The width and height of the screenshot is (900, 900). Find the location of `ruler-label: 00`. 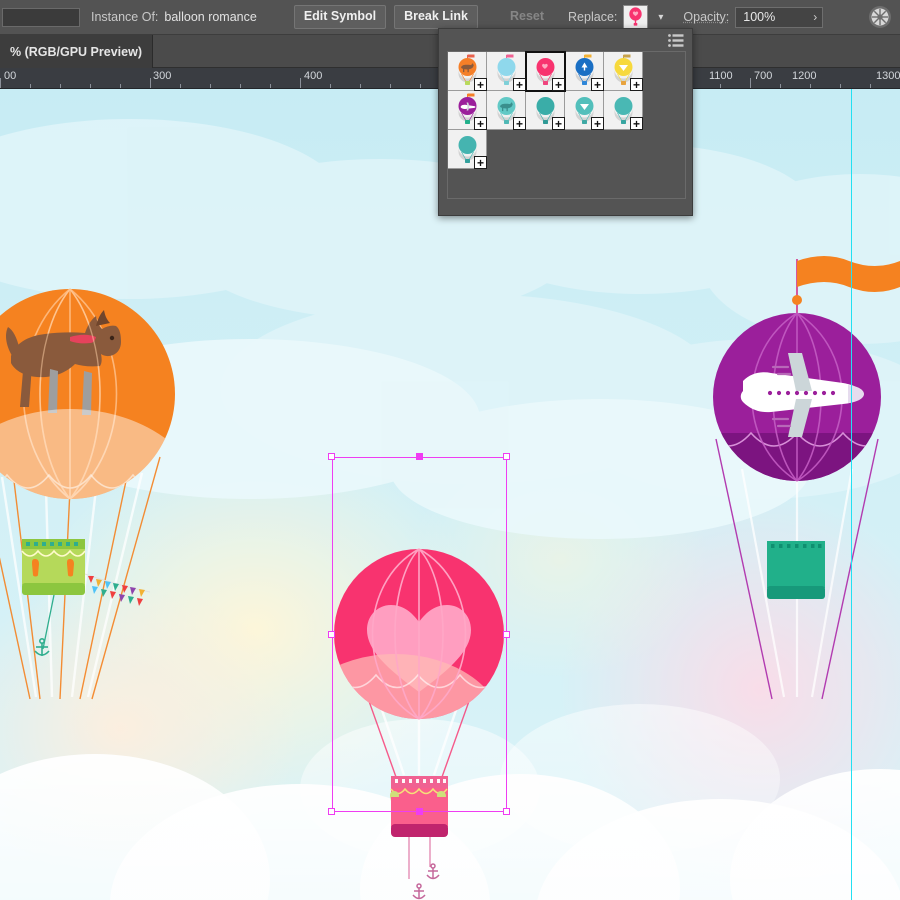

ruler-label: 00 is located at coordinates (10, 76).